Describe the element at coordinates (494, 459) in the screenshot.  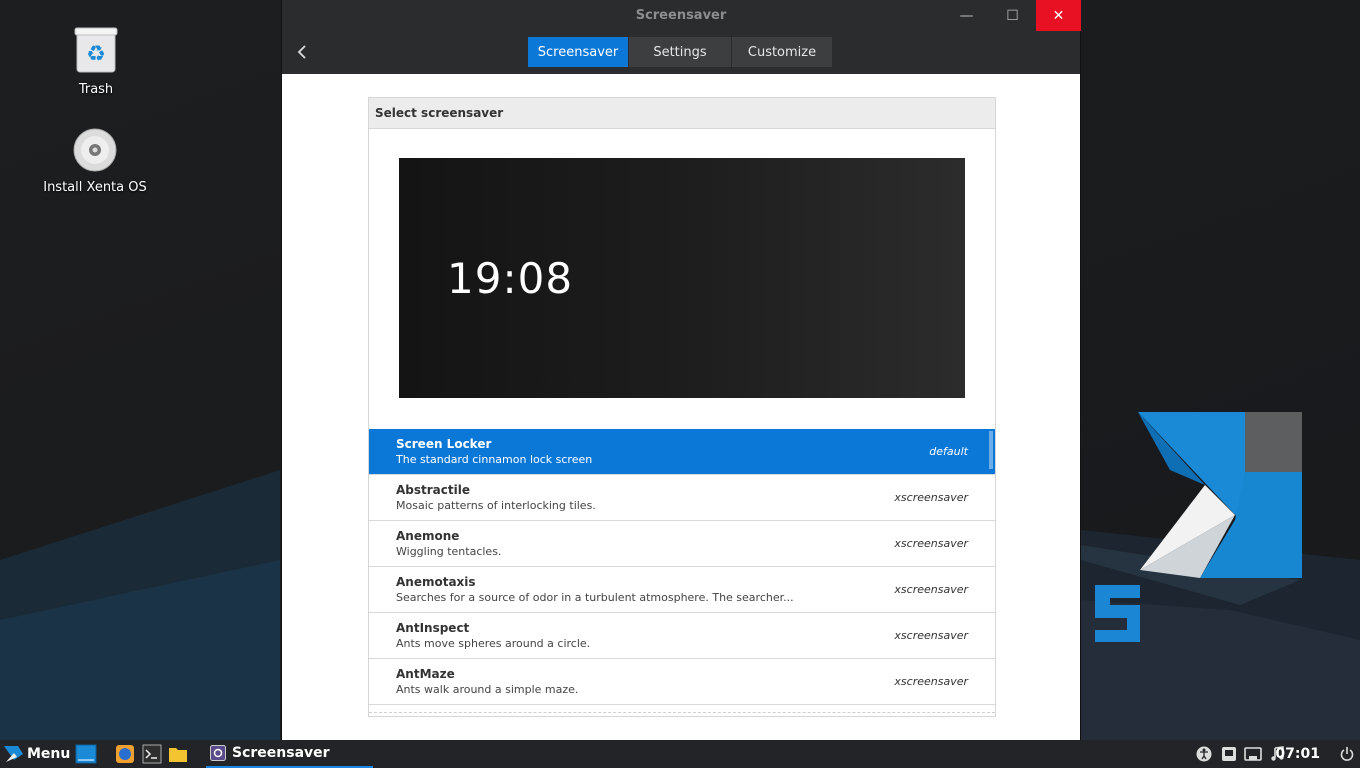
I see `item-description: The standard cinnamon lock screen` at that location.